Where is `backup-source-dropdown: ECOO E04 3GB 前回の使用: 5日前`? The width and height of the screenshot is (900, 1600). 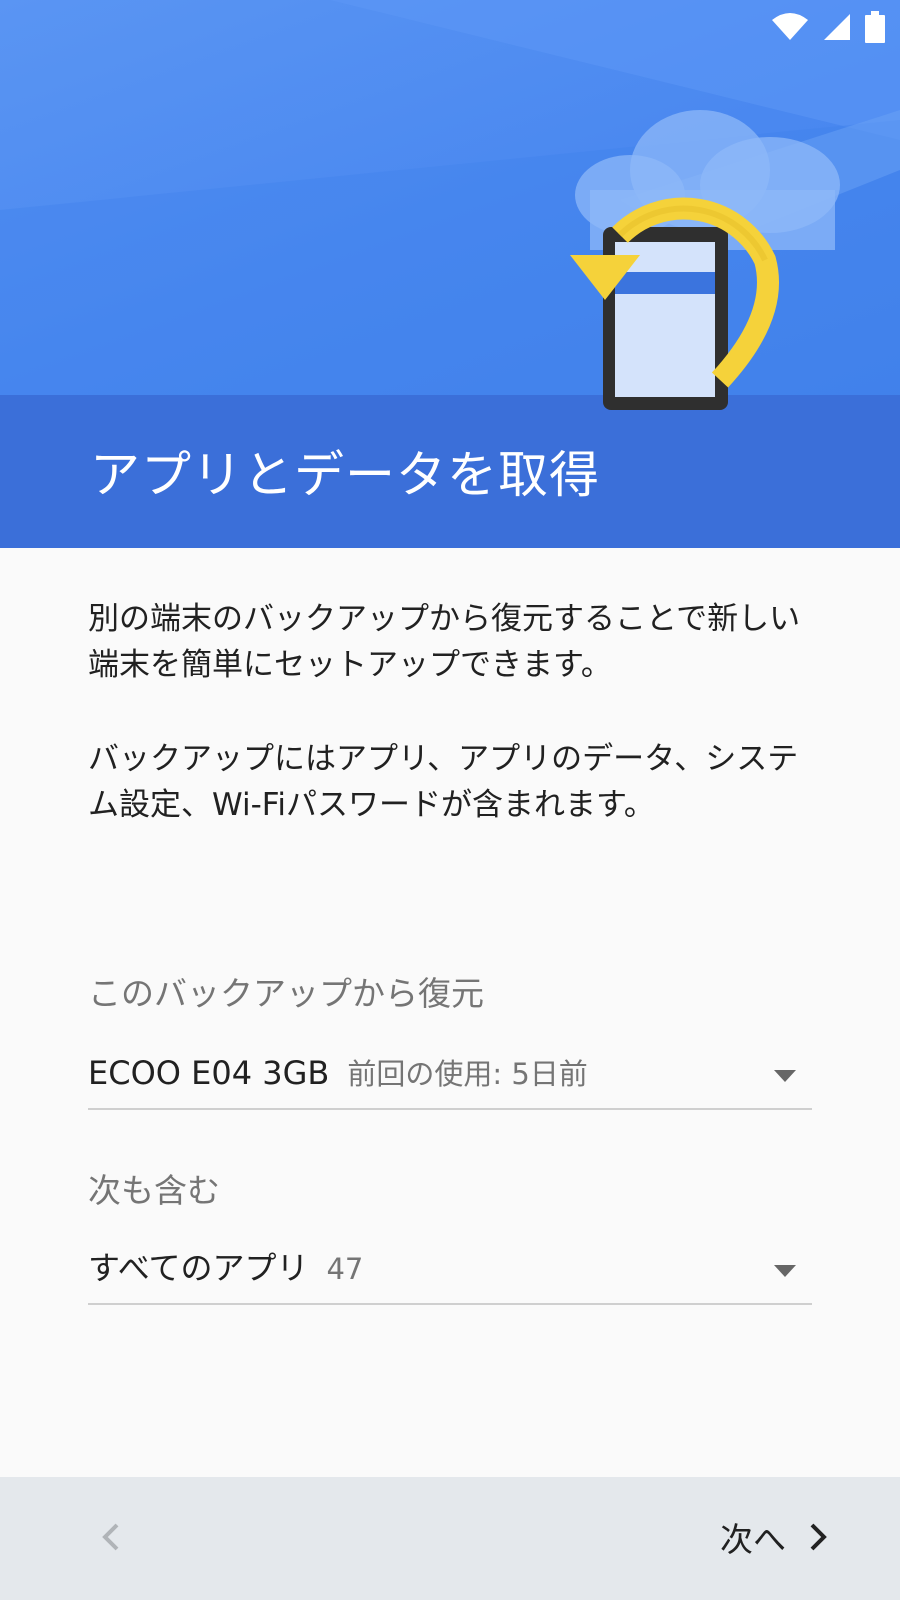
backup-source-dropdown: ECOO E04 3GB 前回の使用: 5日前 is located at coordinates (450, 1074).